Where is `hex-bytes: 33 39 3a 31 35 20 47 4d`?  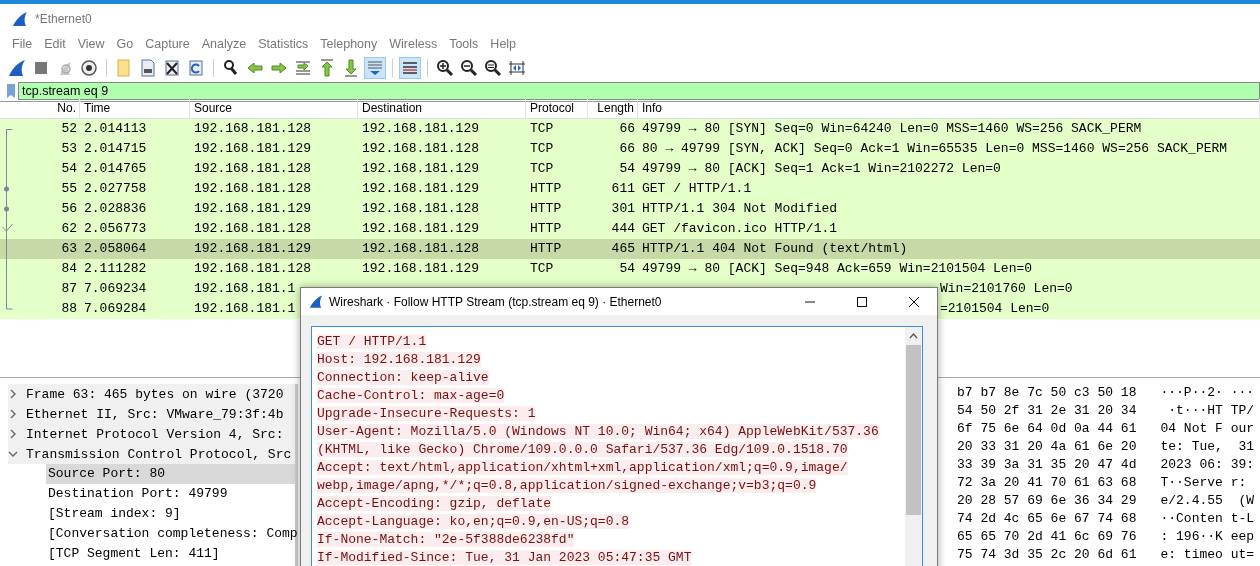 hex-bytes: 33 39 3a 31 35 20 47 4d is located at coordinates (1047, 465).